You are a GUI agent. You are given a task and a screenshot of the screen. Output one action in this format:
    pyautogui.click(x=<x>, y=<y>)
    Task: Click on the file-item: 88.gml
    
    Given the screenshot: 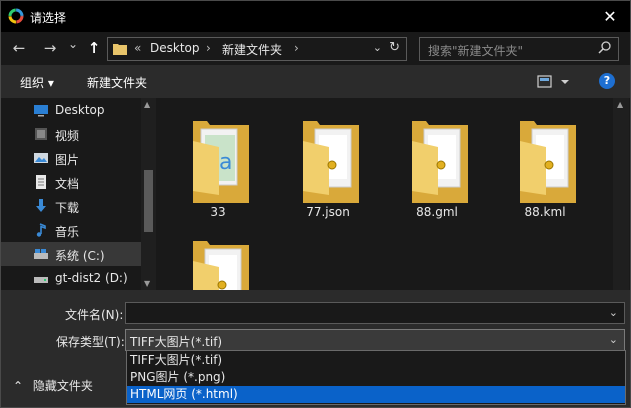 What is the action you would take?
    pyautogui.click(x=437, y=158)
    